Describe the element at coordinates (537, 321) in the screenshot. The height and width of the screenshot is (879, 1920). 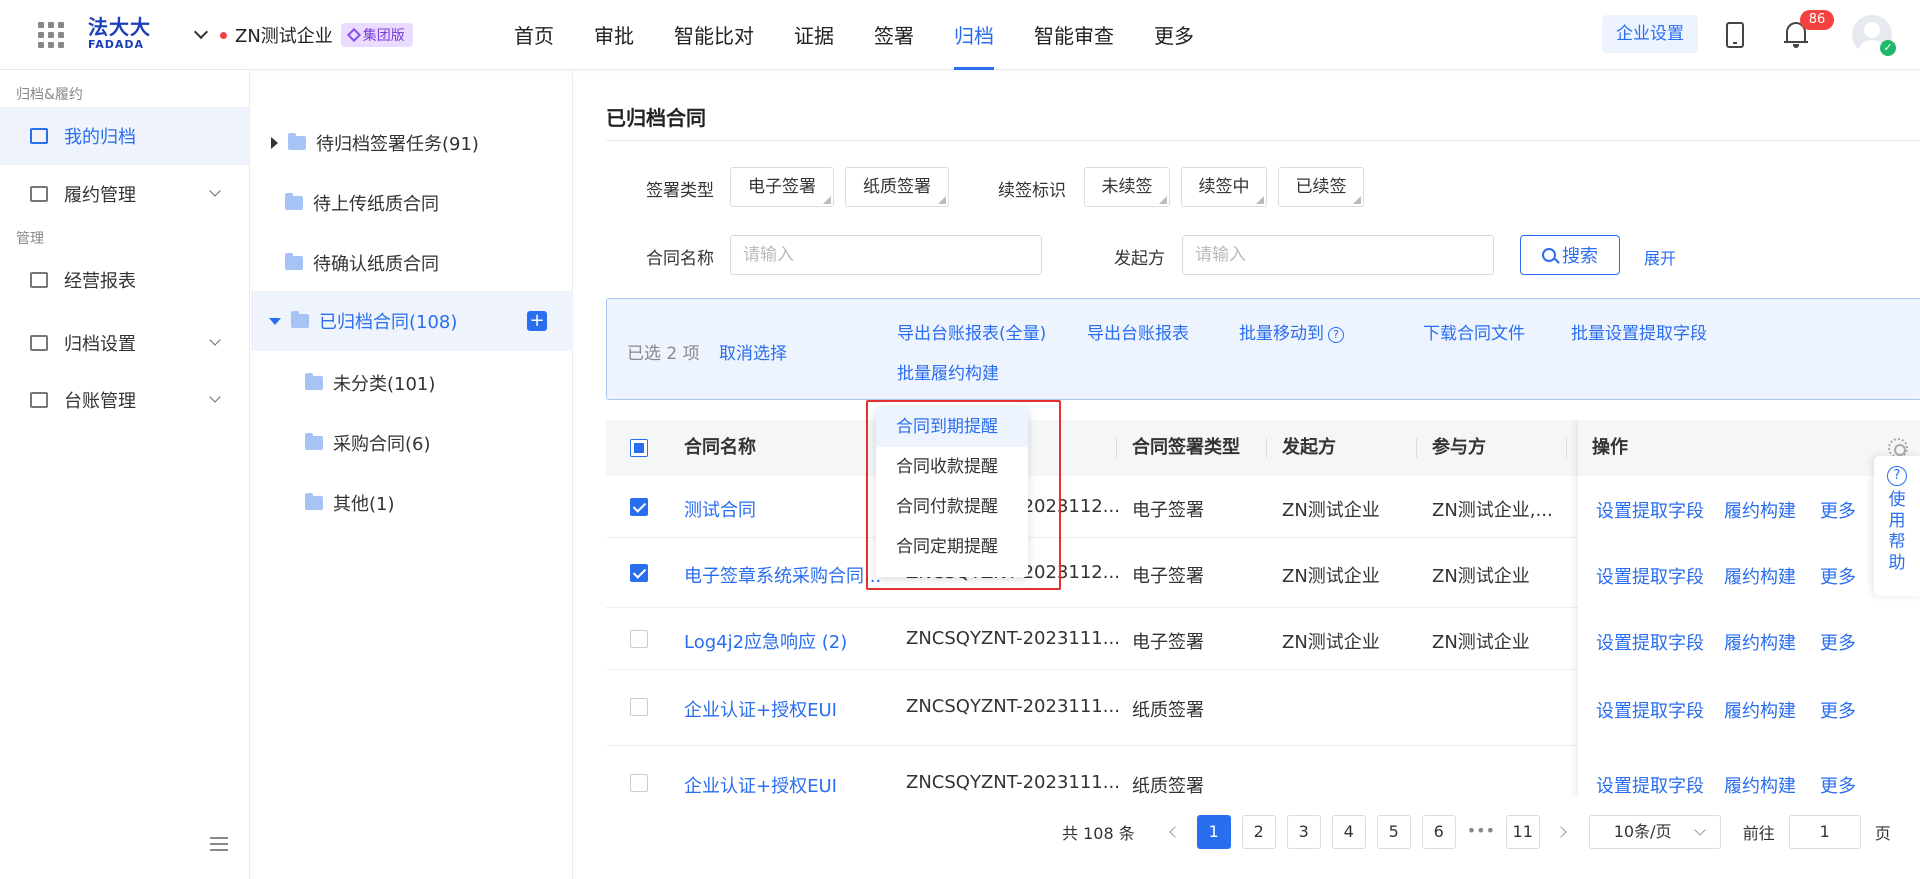
I see `add-folder-button: +` at that location.